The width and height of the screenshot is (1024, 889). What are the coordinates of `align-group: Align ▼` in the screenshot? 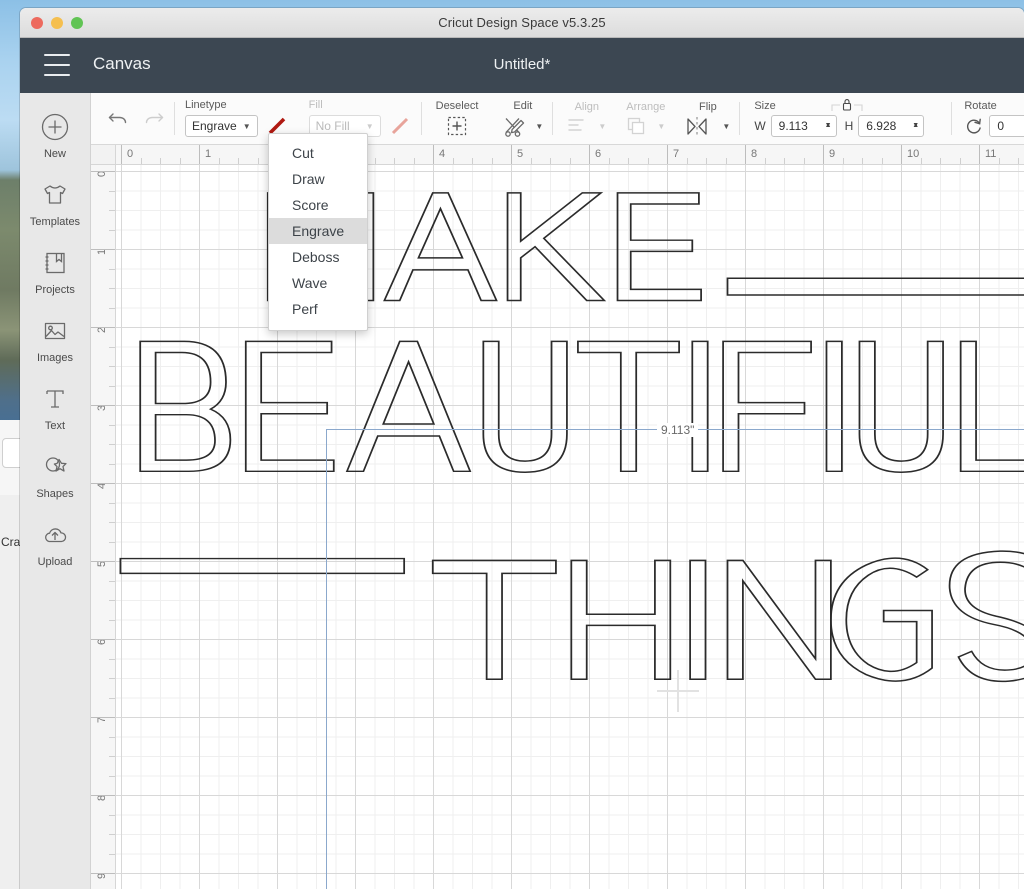 It's located at (584, 118).